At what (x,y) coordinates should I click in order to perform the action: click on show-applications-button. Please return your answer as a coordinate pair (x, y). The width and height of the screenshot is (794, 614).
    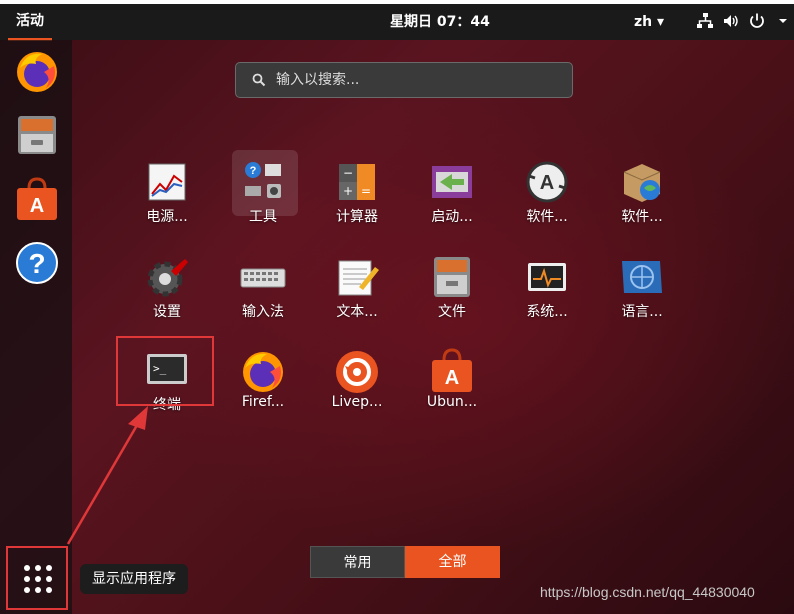
    Looking at the image, I should click on (37, 578).